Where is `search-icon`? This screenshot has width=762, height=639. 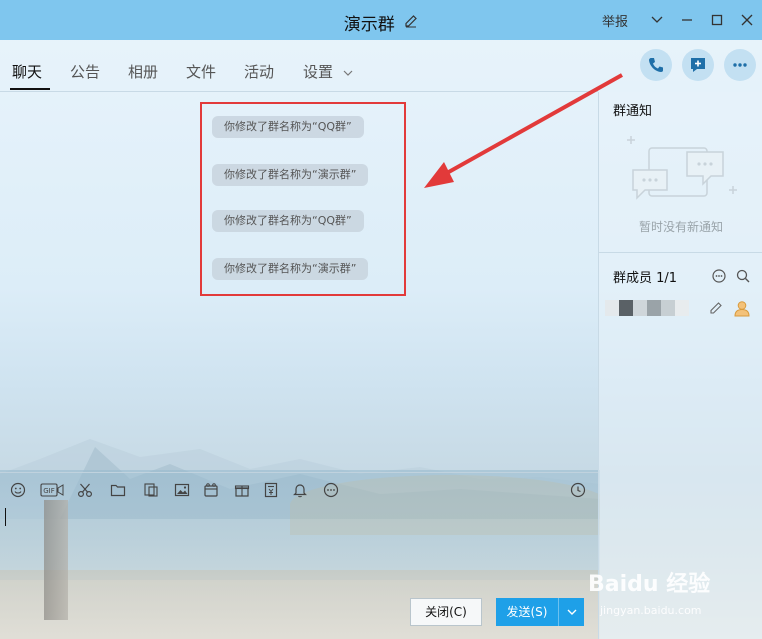
search-icon is located at coordinates (743, 276).